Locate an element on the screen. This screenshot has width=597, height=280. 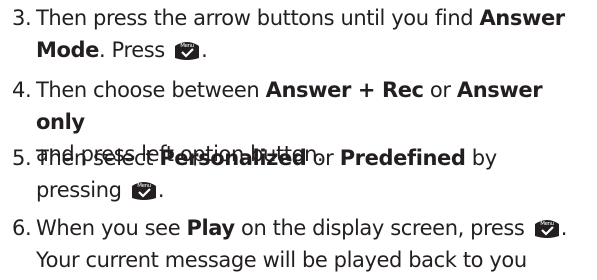
personalized-label: Personalized is located at coordinates (233, 158).